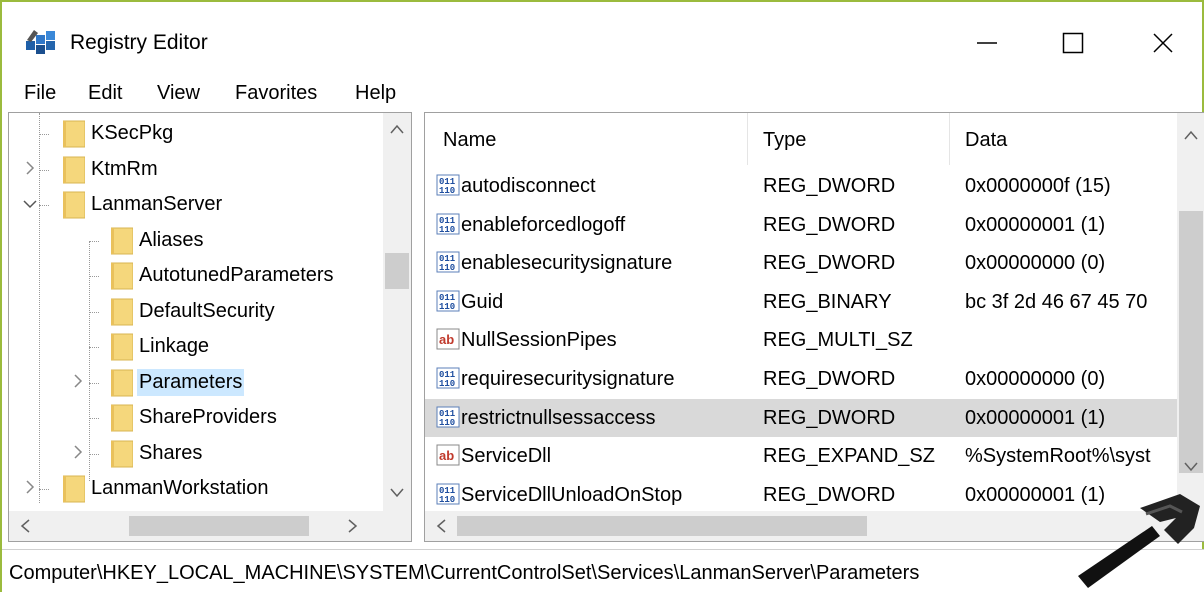 Image resolution: width=1204 pixels, height=592 pixels. I want to click on scroll-right-icon, so click(353, 526).